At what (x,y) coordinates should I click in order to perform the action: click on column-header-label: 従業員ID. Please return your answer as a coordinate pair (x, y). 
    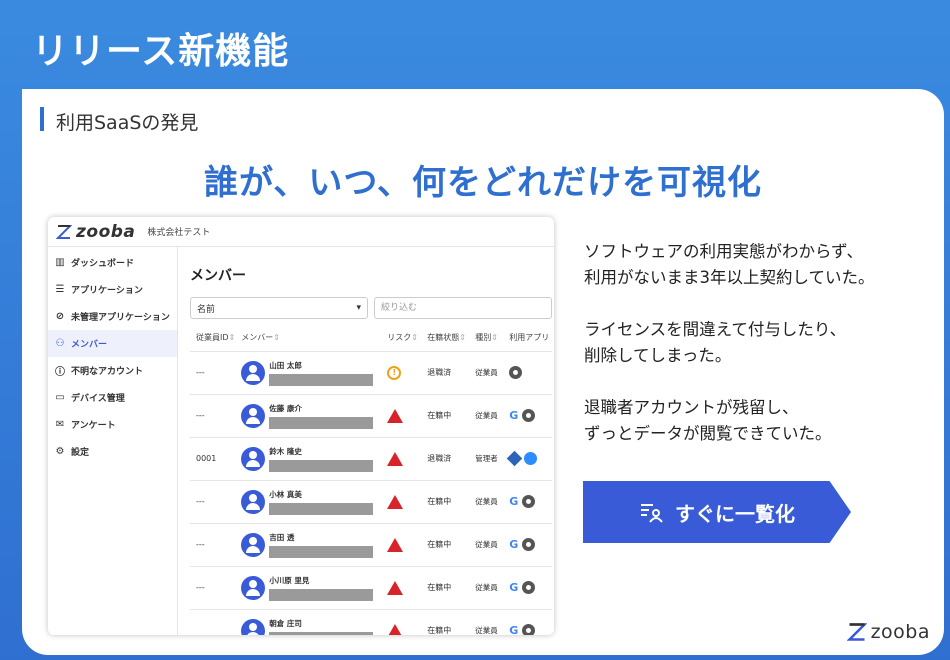
    Looking at the image, I should click on (212, 338).